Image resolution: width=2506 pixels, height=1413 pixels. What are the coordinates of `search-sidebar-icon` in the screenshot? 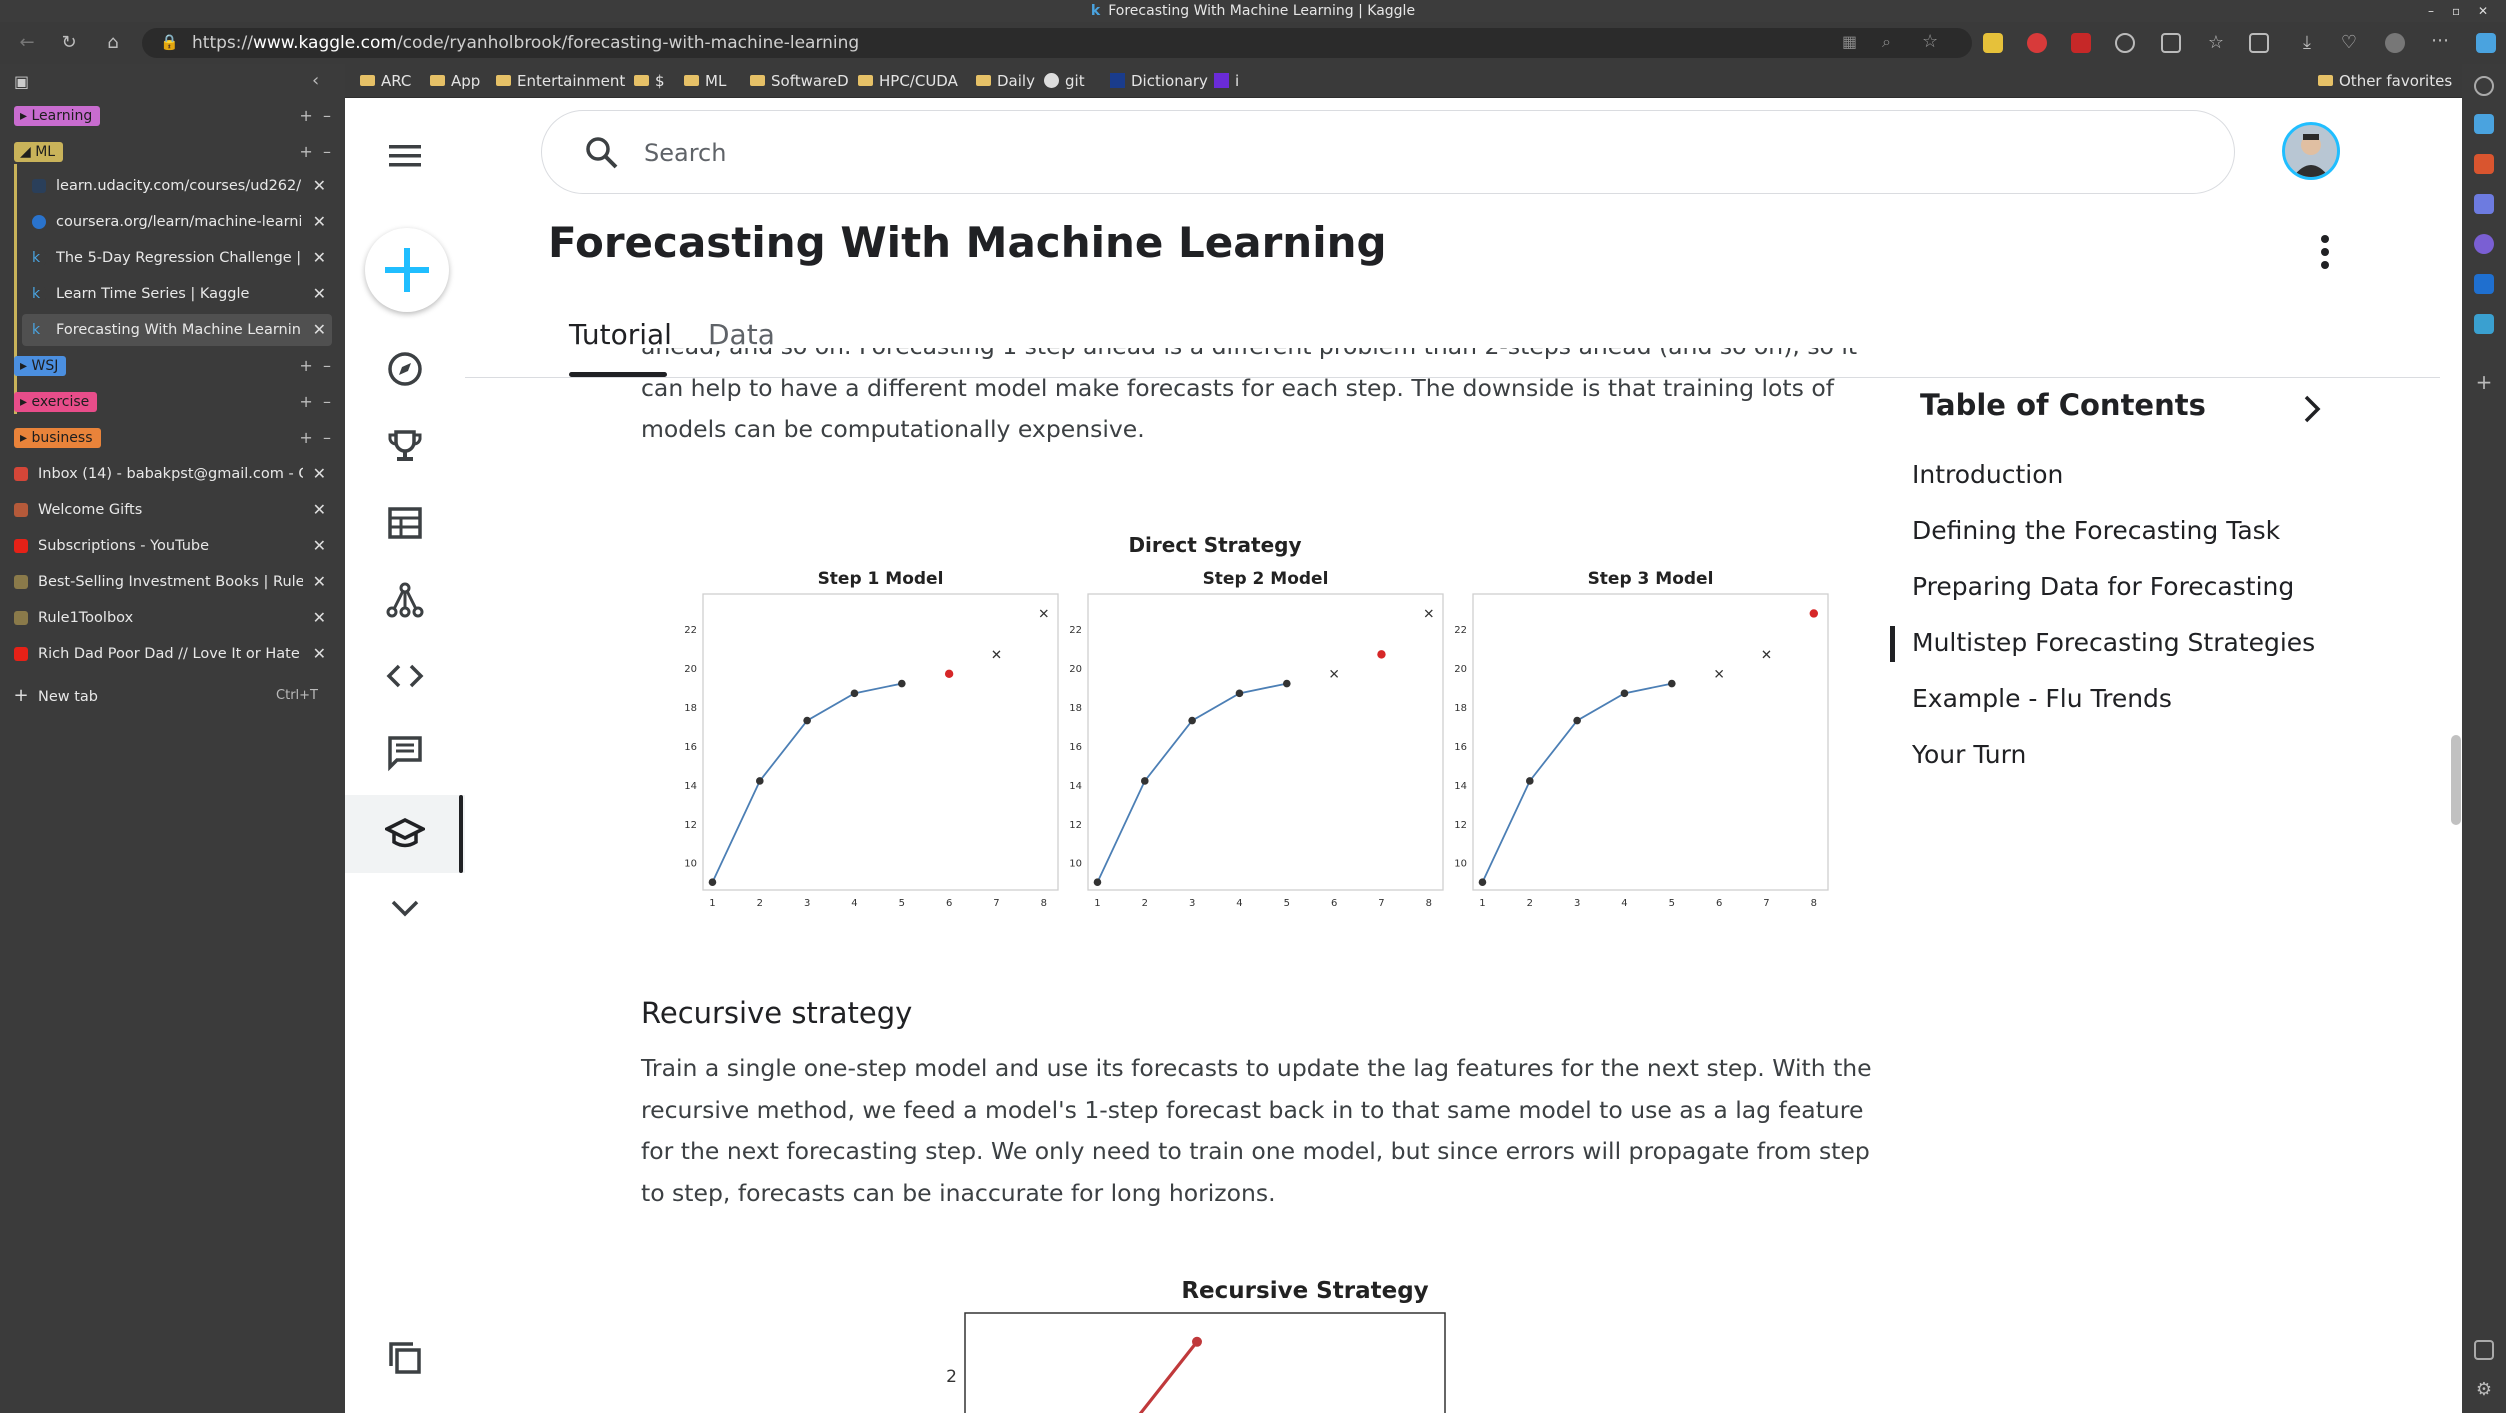 It's located at (2484, 86).